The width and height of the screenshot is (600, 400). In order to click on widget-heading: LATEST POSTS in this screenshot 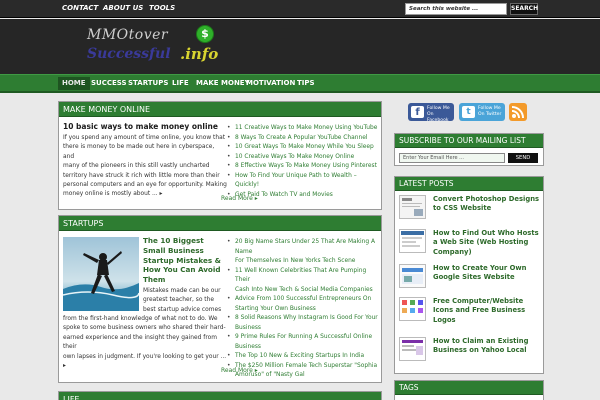, I will do `click(469, 184)`.